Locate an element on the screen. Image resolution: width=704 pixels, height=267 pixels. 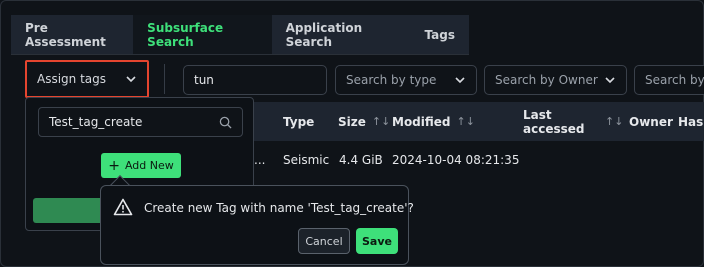
column-owner-label: Owner is located at coordinates (651, 121).